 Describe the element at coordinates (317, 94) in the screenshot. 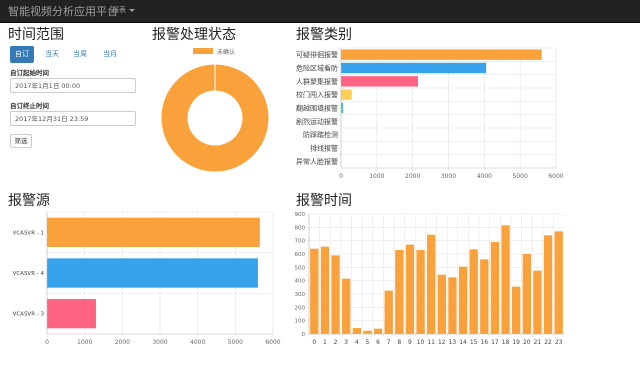

I see `y-tick-label: 校门闯入报警` at that location.